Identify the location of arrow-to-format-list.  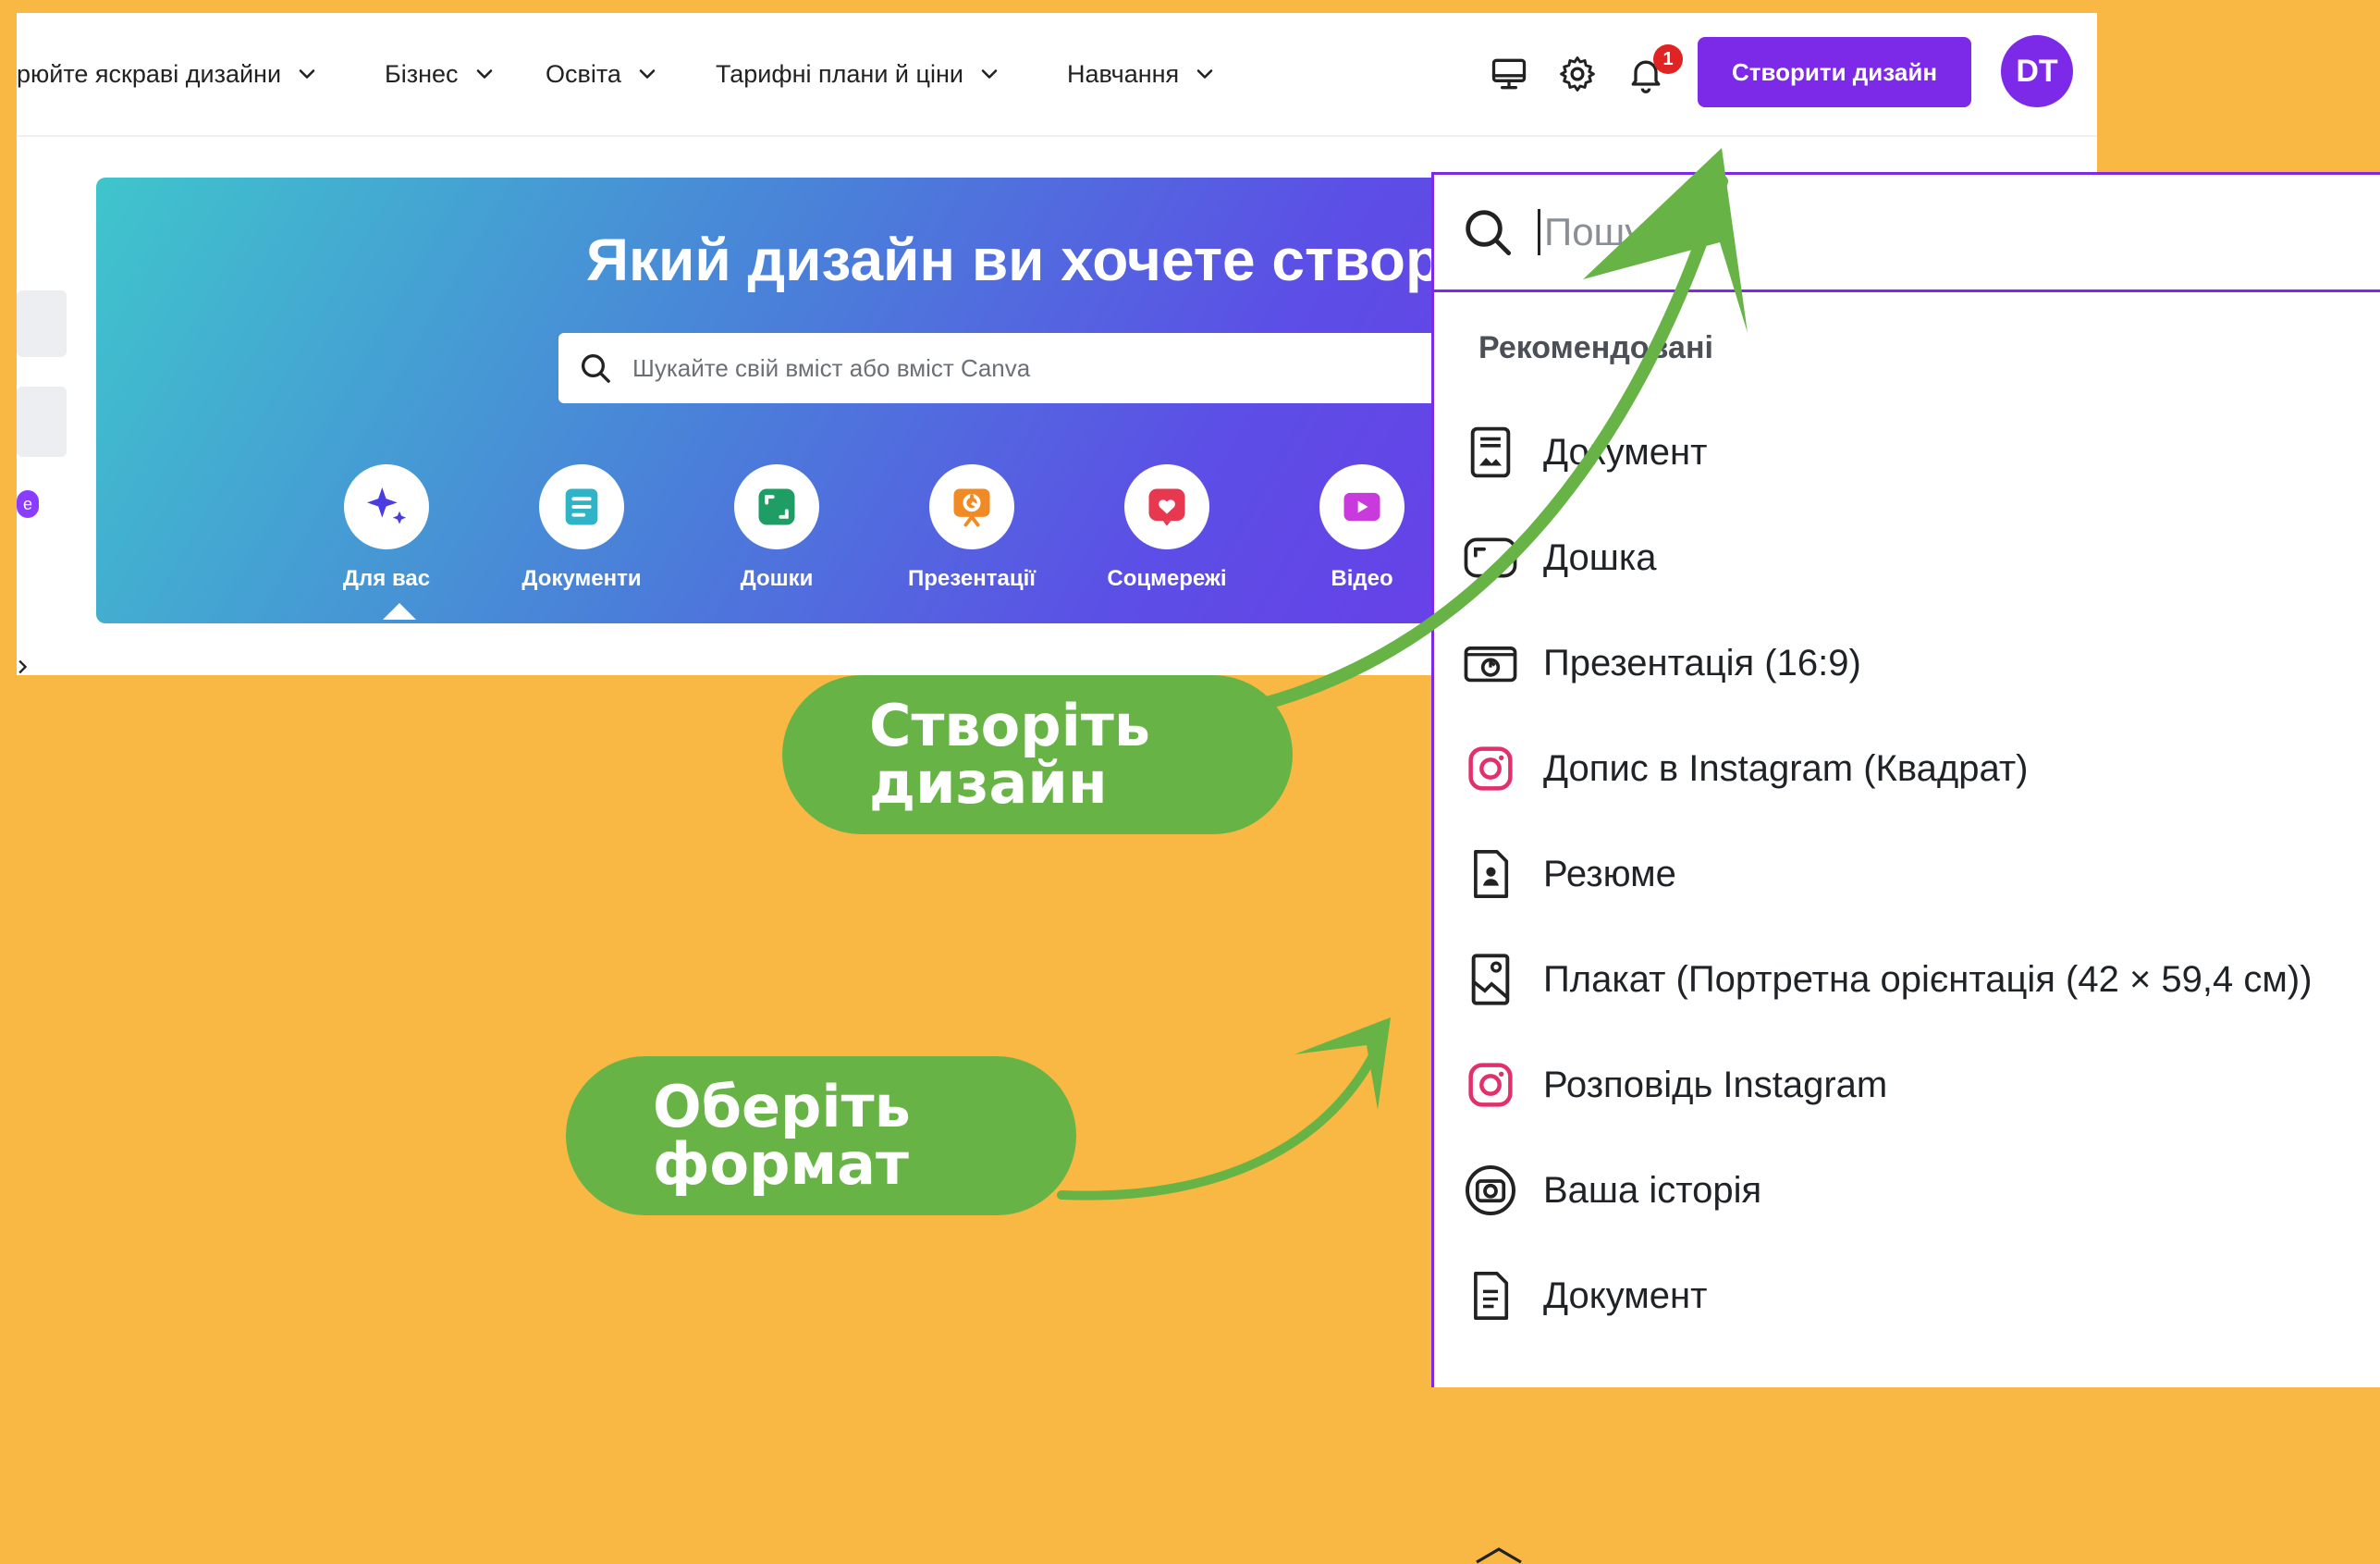
(1224, 1109).